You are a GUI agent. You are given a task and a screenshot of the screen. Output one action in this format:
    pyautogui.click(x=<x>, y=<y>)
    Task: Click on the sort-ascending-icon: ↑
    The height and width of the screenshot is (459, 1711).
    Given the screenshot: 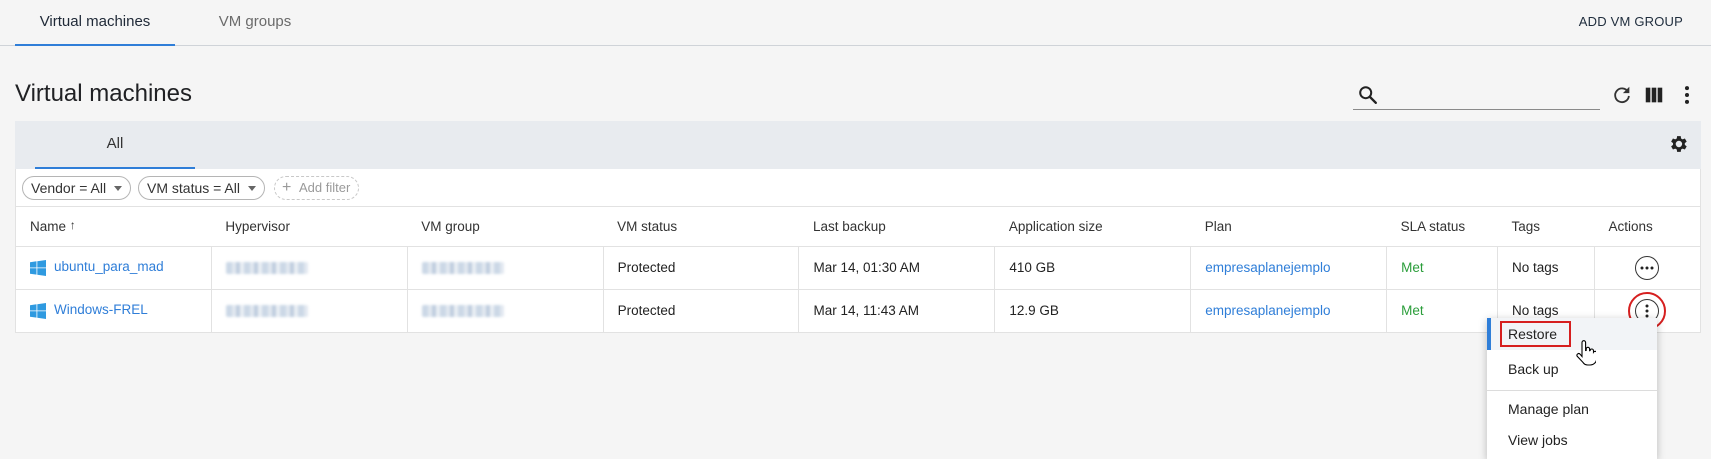 What is the action you would take?
    pyautogui.click(x=72, y=225)
    